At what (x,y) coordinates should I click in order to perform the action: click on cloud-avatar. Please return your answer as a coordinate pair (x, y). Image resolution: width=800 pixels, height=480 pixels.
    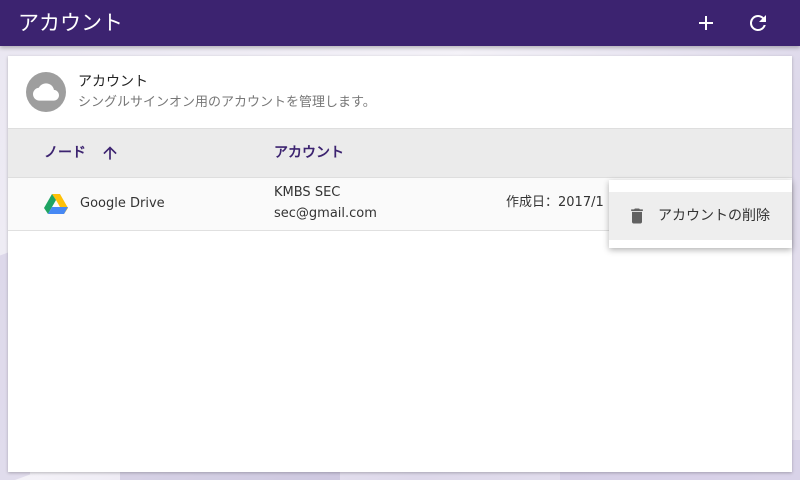
    Looking at the image, I should click on (46, 92).